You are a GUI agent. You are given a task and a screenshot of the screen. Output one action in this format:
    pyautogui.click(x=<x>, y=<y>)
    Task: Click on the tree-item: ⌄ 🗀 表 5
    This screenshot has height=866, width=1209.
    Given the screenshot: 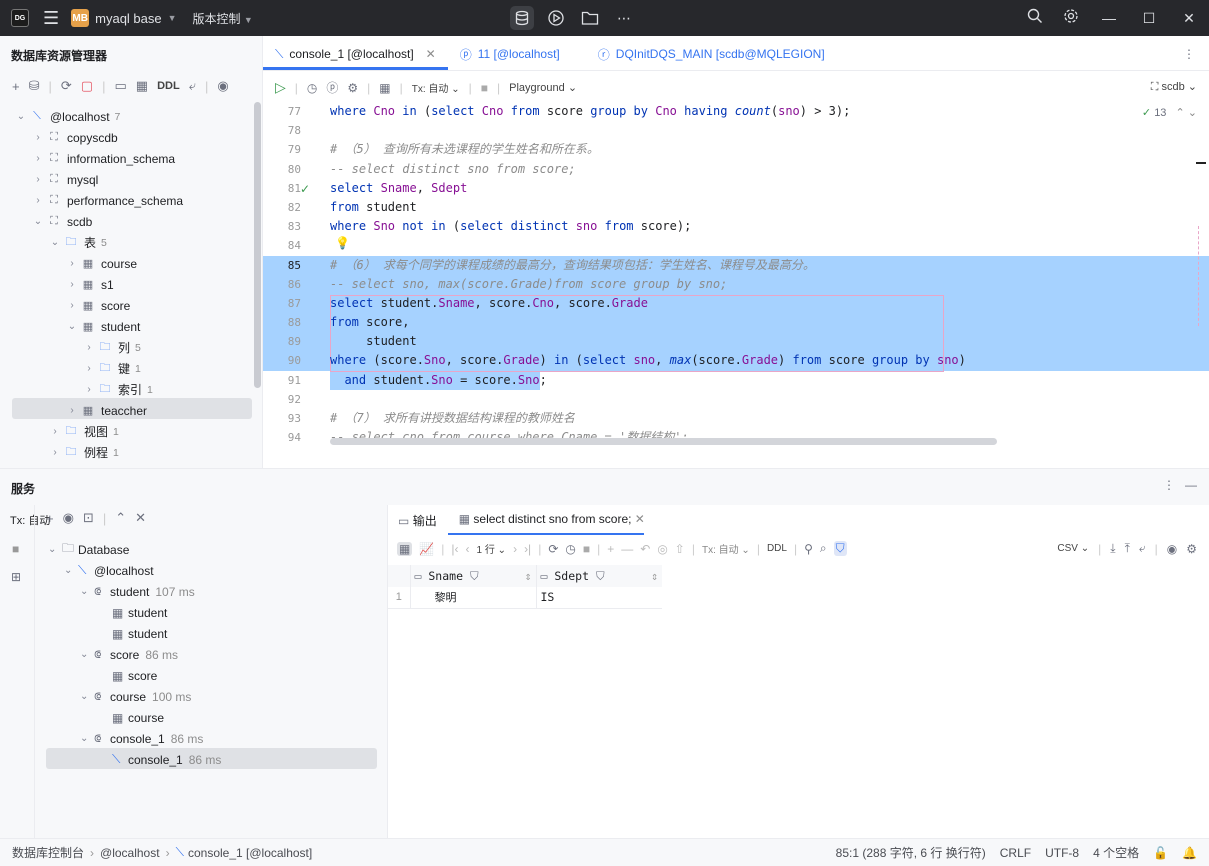 What is the action you would take?
    pyautogui.click(x=77, y=242)
    